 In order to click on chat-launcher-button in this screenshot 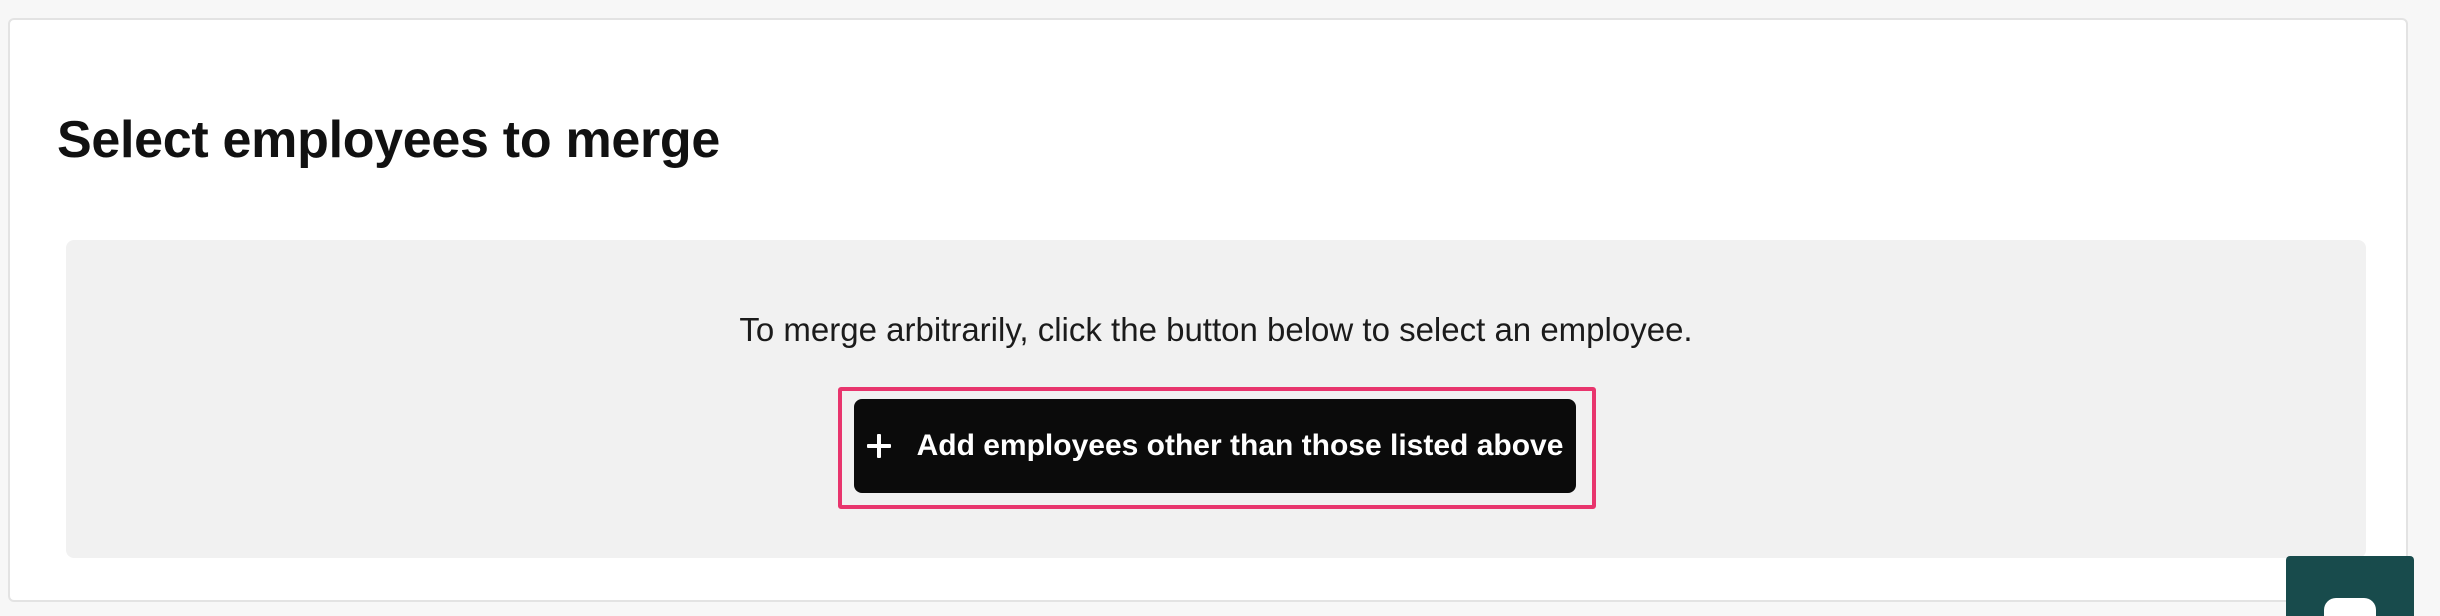, I will do `click(2350, 586)`.